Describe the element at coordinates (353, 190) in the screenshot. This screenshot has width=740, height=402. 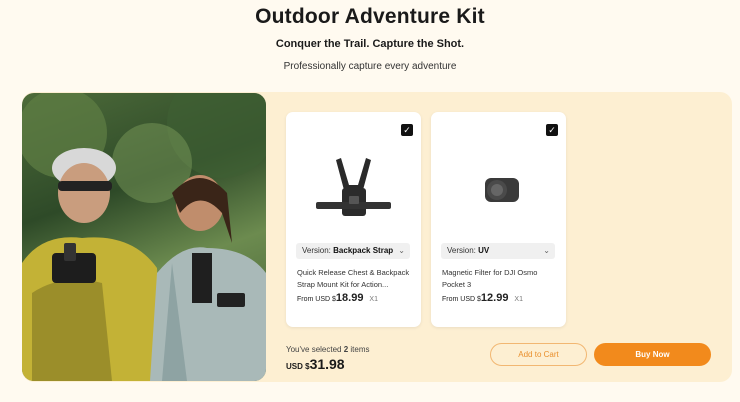
I see `chest-strap-image` at that location.